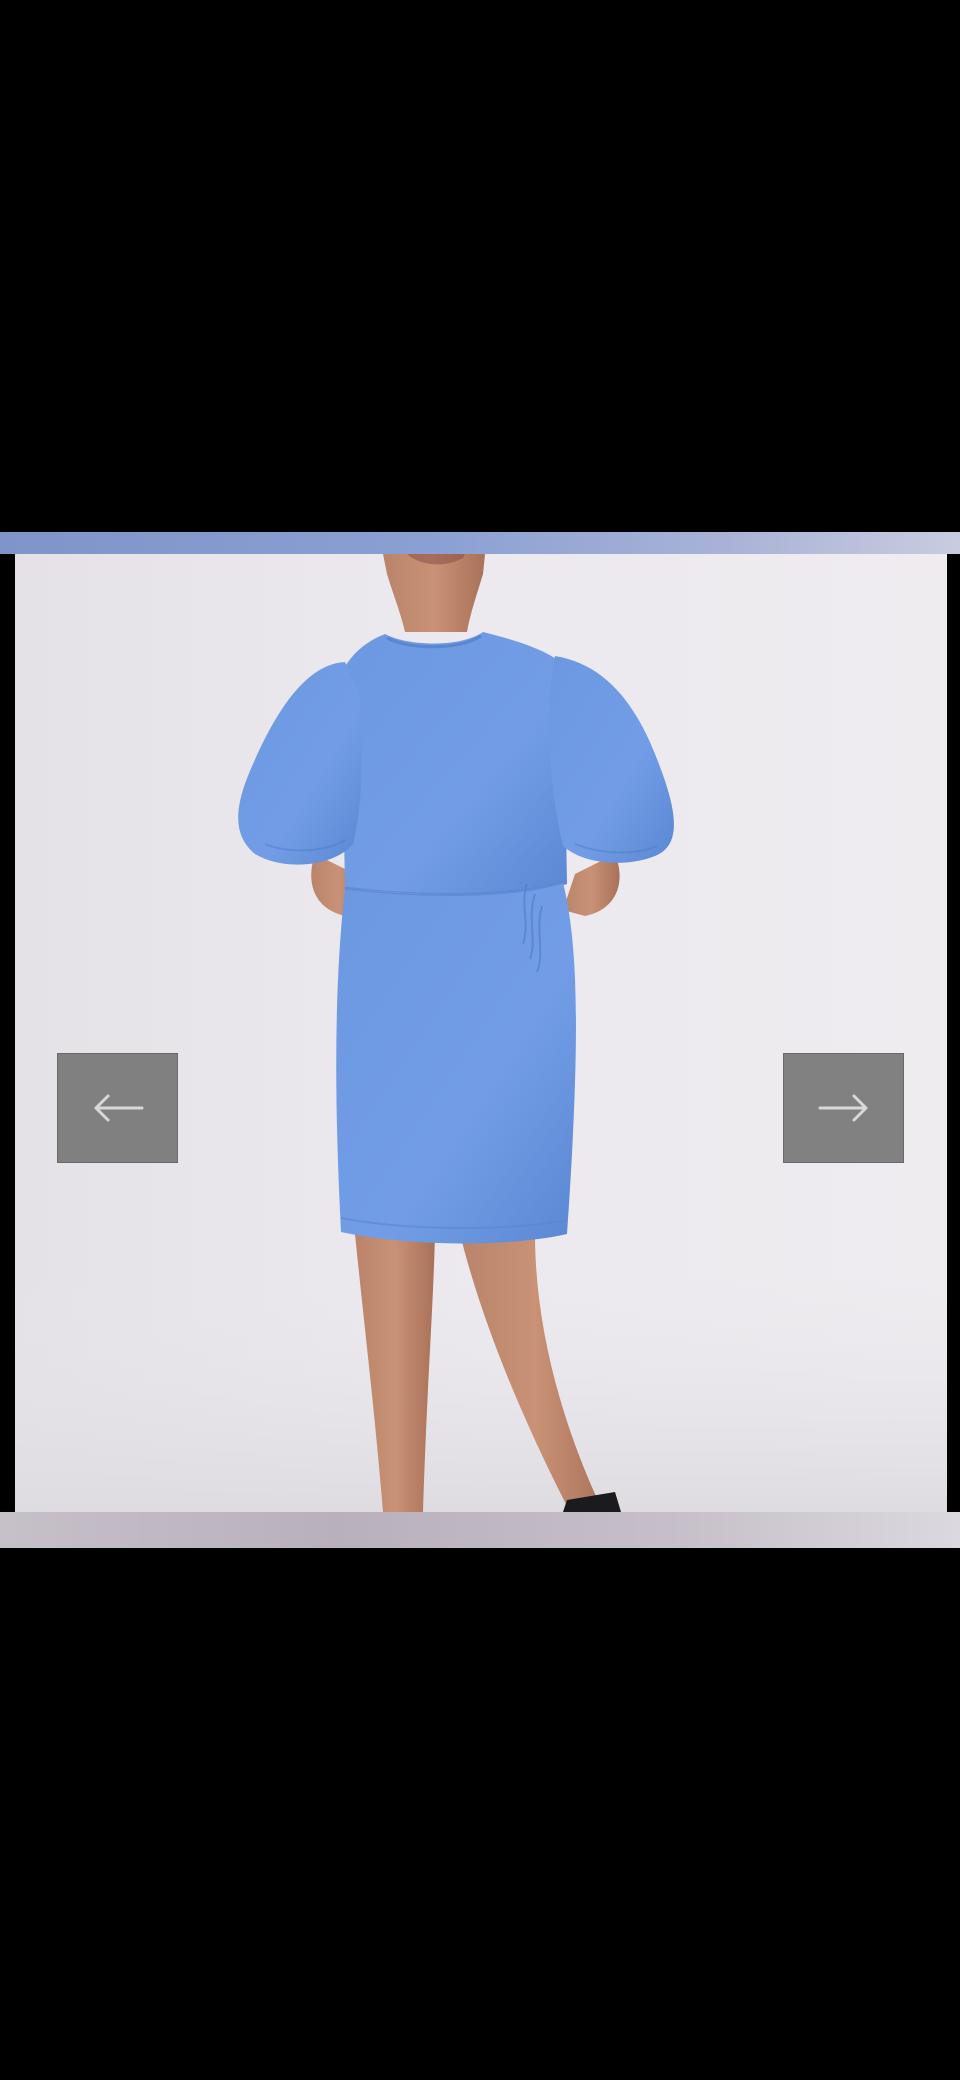 The image size is (960, 2080). I want to click on arrow-right-icon, so click(842, 1108).